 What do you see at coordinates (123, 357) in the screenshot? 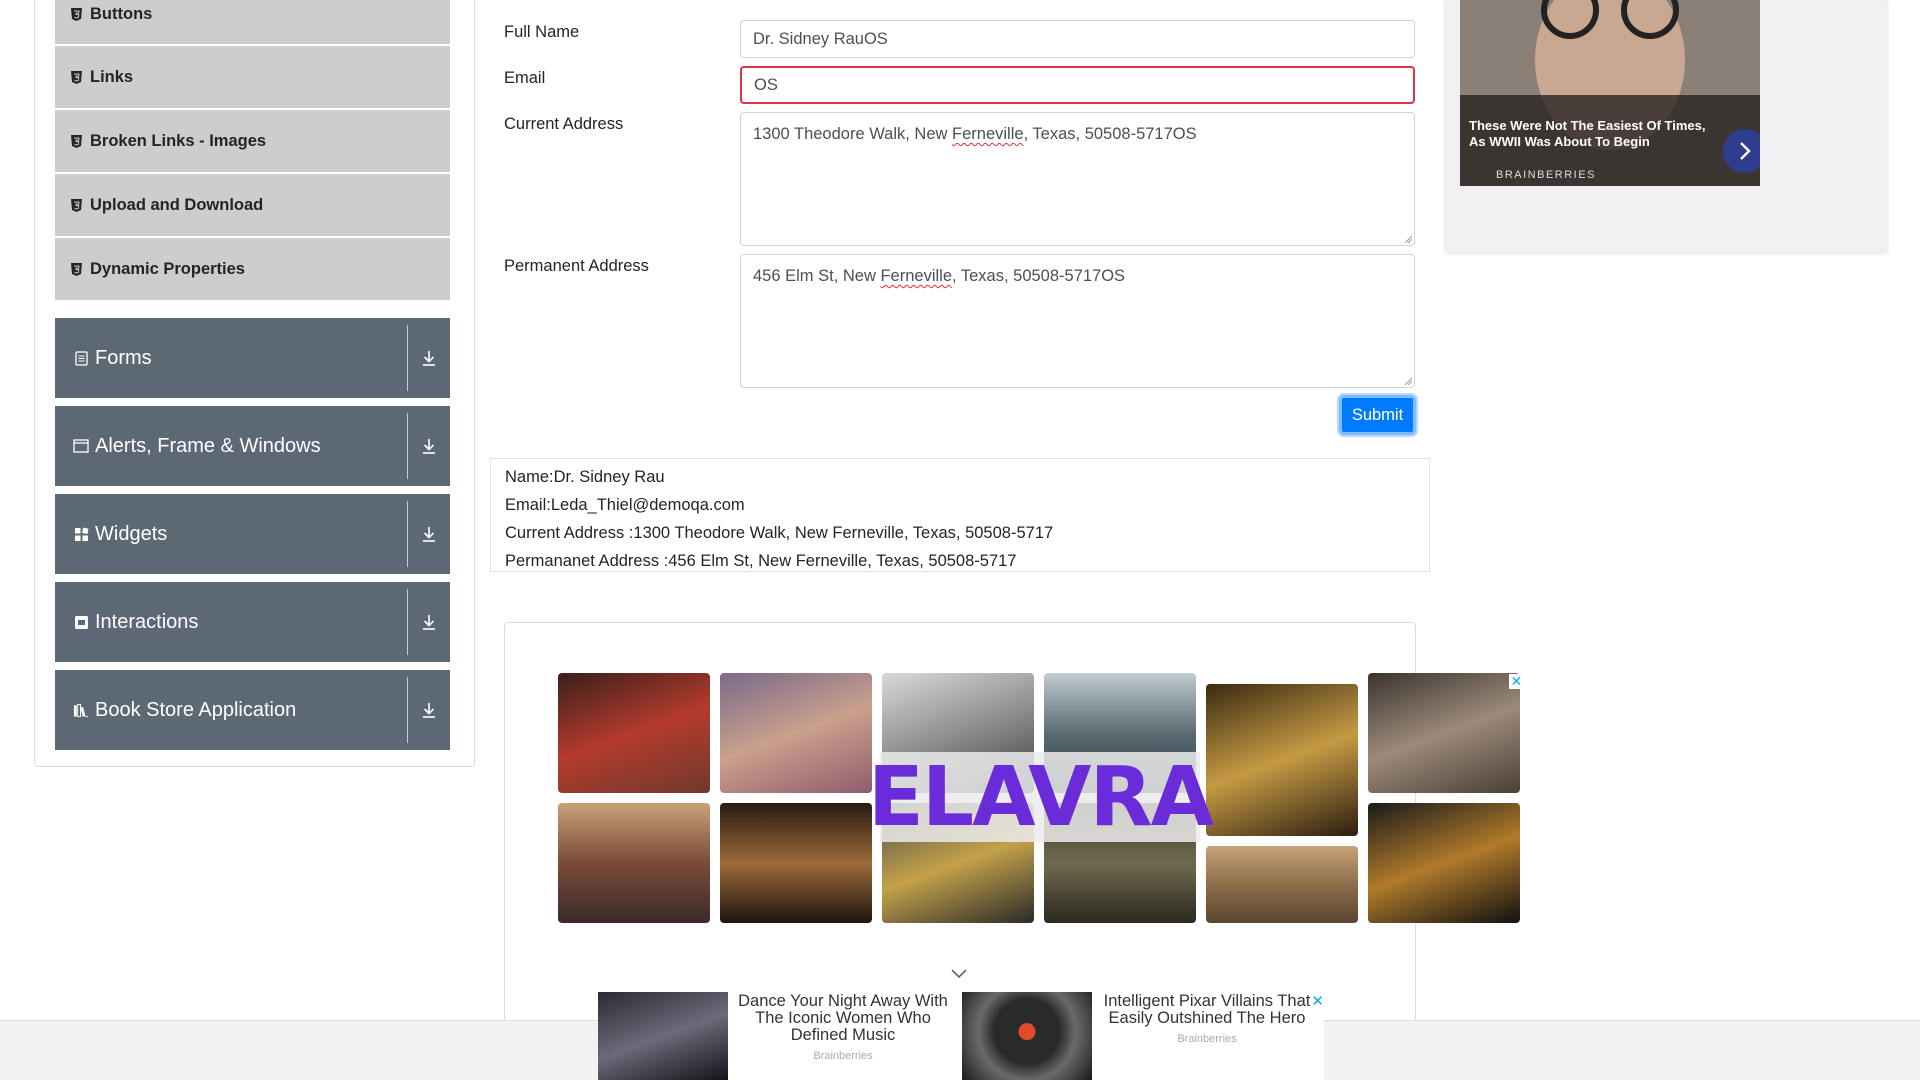
I see `sidebar-group-label: Forms` at bounding box center [123, 357].